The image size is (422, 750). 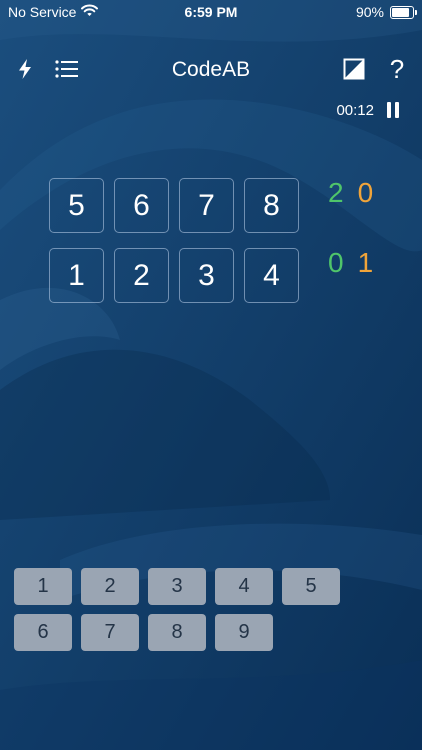 I want to click on guess-digit: 1, so click(x=76, y=275).